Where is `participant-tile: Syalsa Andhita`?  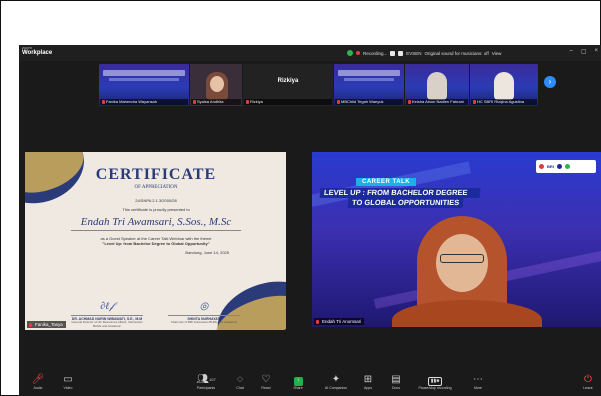
participant-tile: Syalsa Andhita is located at coordinates (216, 85).